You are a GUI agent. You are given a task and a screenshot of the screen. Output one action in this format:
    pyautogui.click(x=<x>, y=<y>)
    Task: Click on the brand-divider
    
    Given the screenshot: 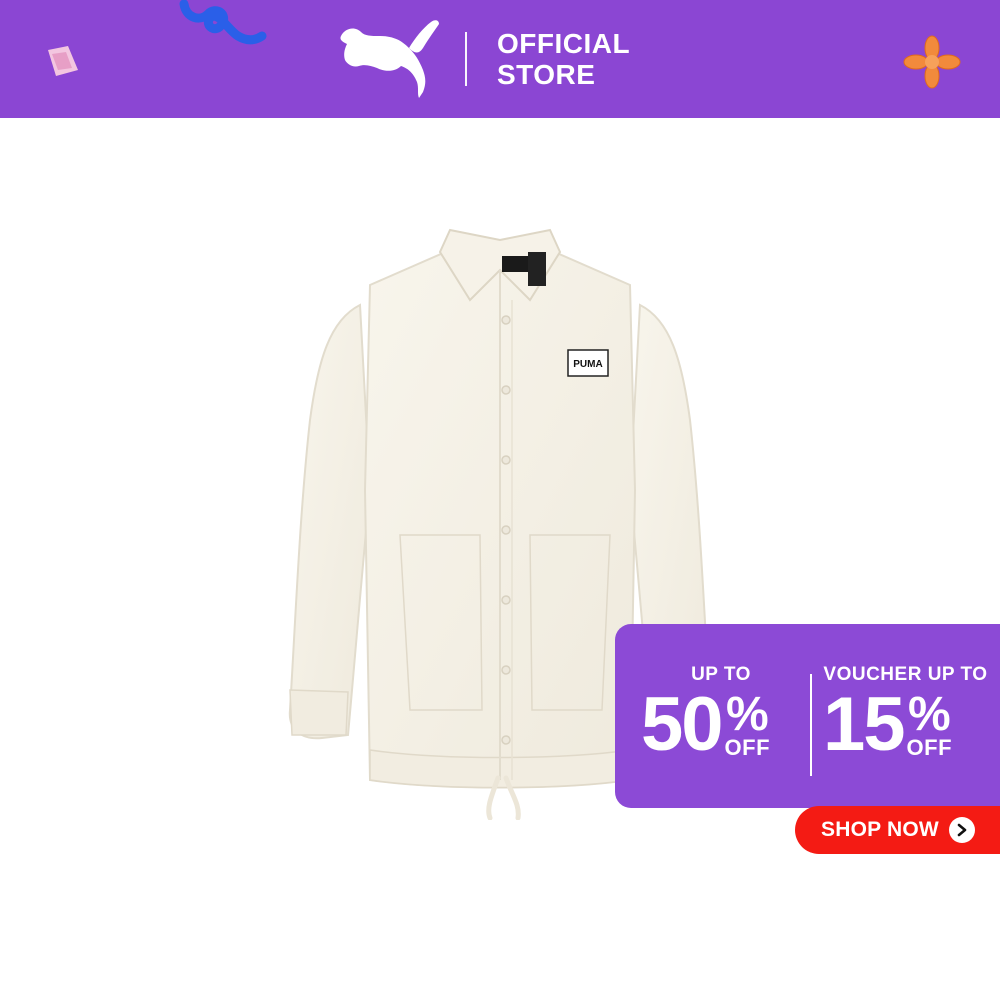 What is the action you would take?
    pyautogui.click(x=466, y=59)
    